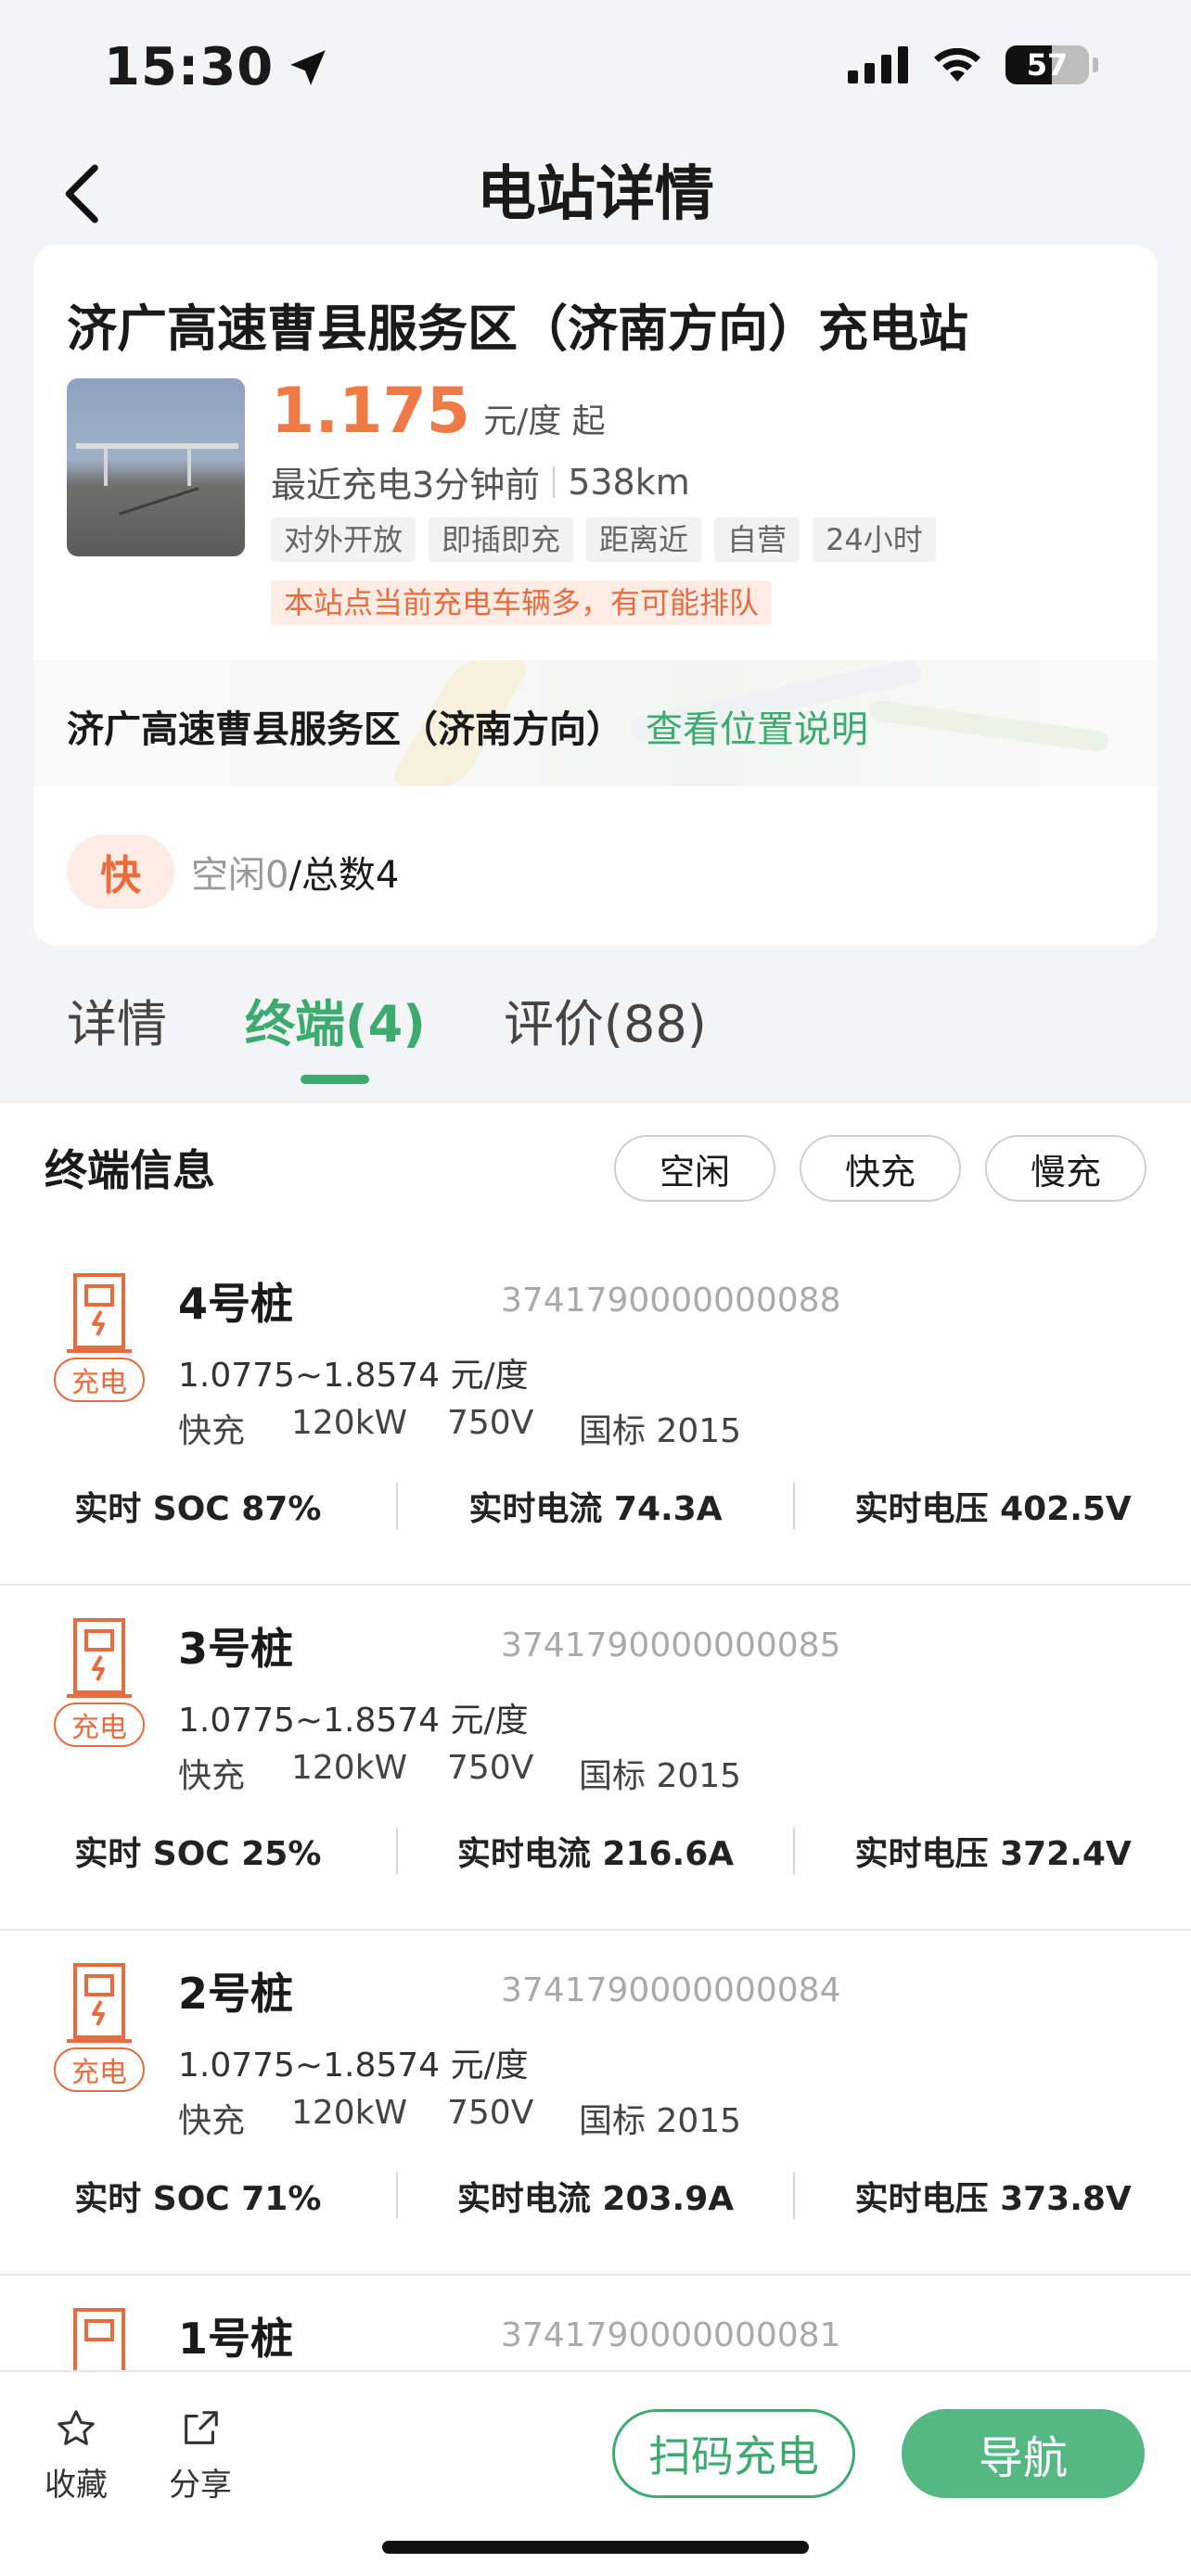 The image size is (1191, 2576). I want to click on pile-name: 1号桩, so click(236, 2339).